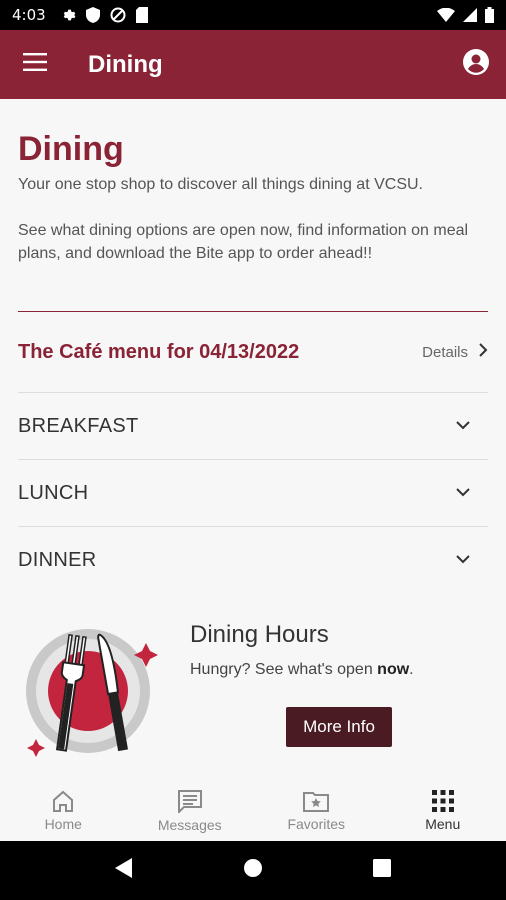 This screenshot has height=900, width=506. What do you see at coordinates (445, 352) in the screenshot?
I see `details-label: Details` at bounding box center [445, 352].